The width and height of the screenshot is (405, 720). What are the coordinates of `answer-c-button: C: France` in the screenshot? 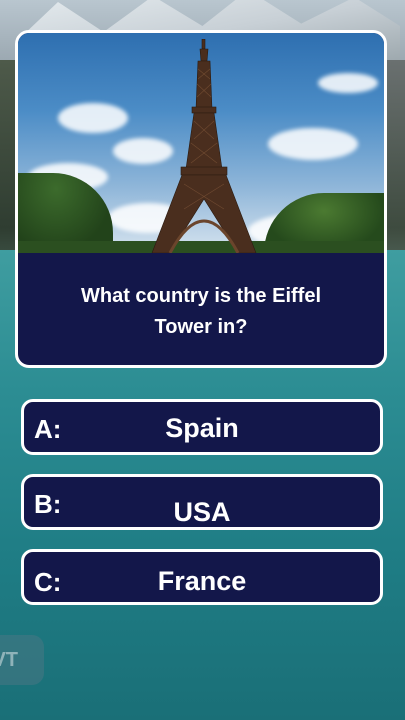 It's located at (202, 577).